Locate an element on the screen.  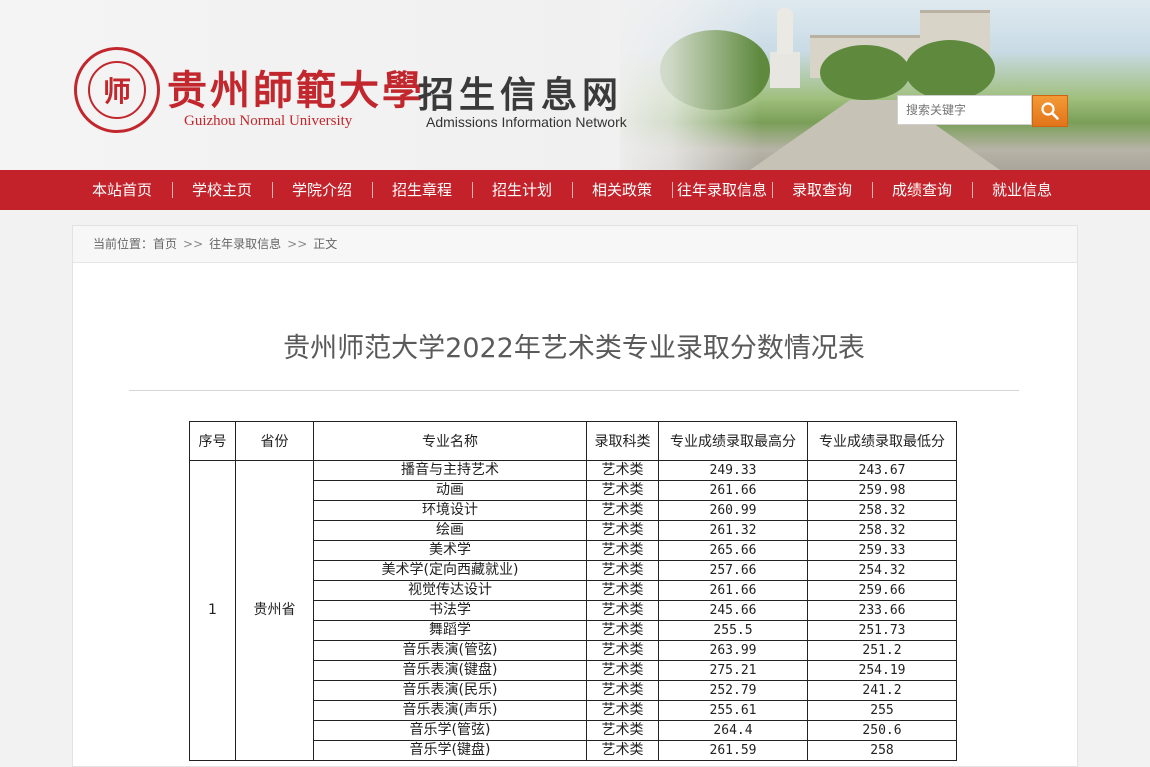
nav-item-admission-plan: 招生计划 is located at coordinates (522, 190).